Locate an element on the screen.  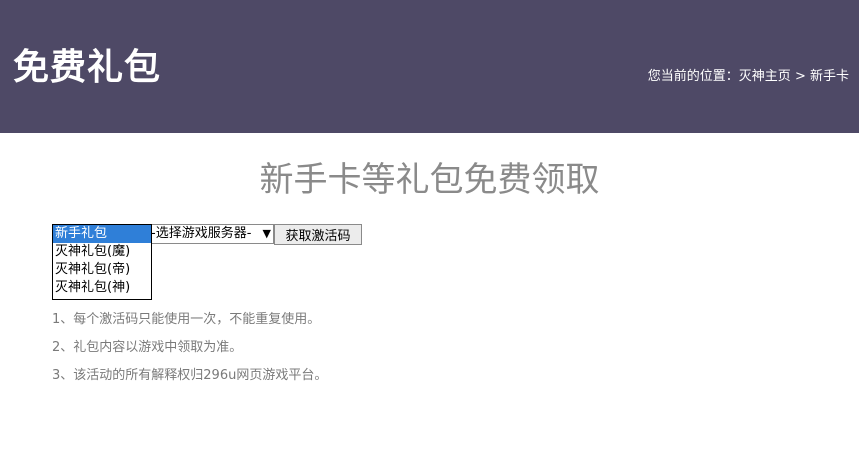
page-title: 免费礼包 is located at coordinates (87, 67).